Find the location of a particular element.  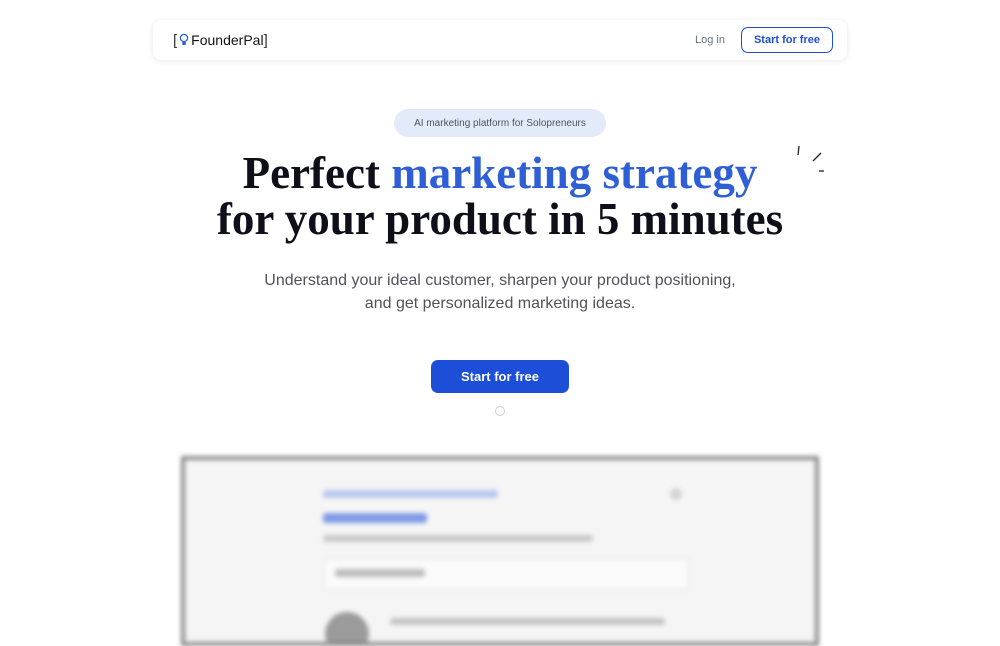

logo-bracket-close: ] is located at coordinates (265, 40).